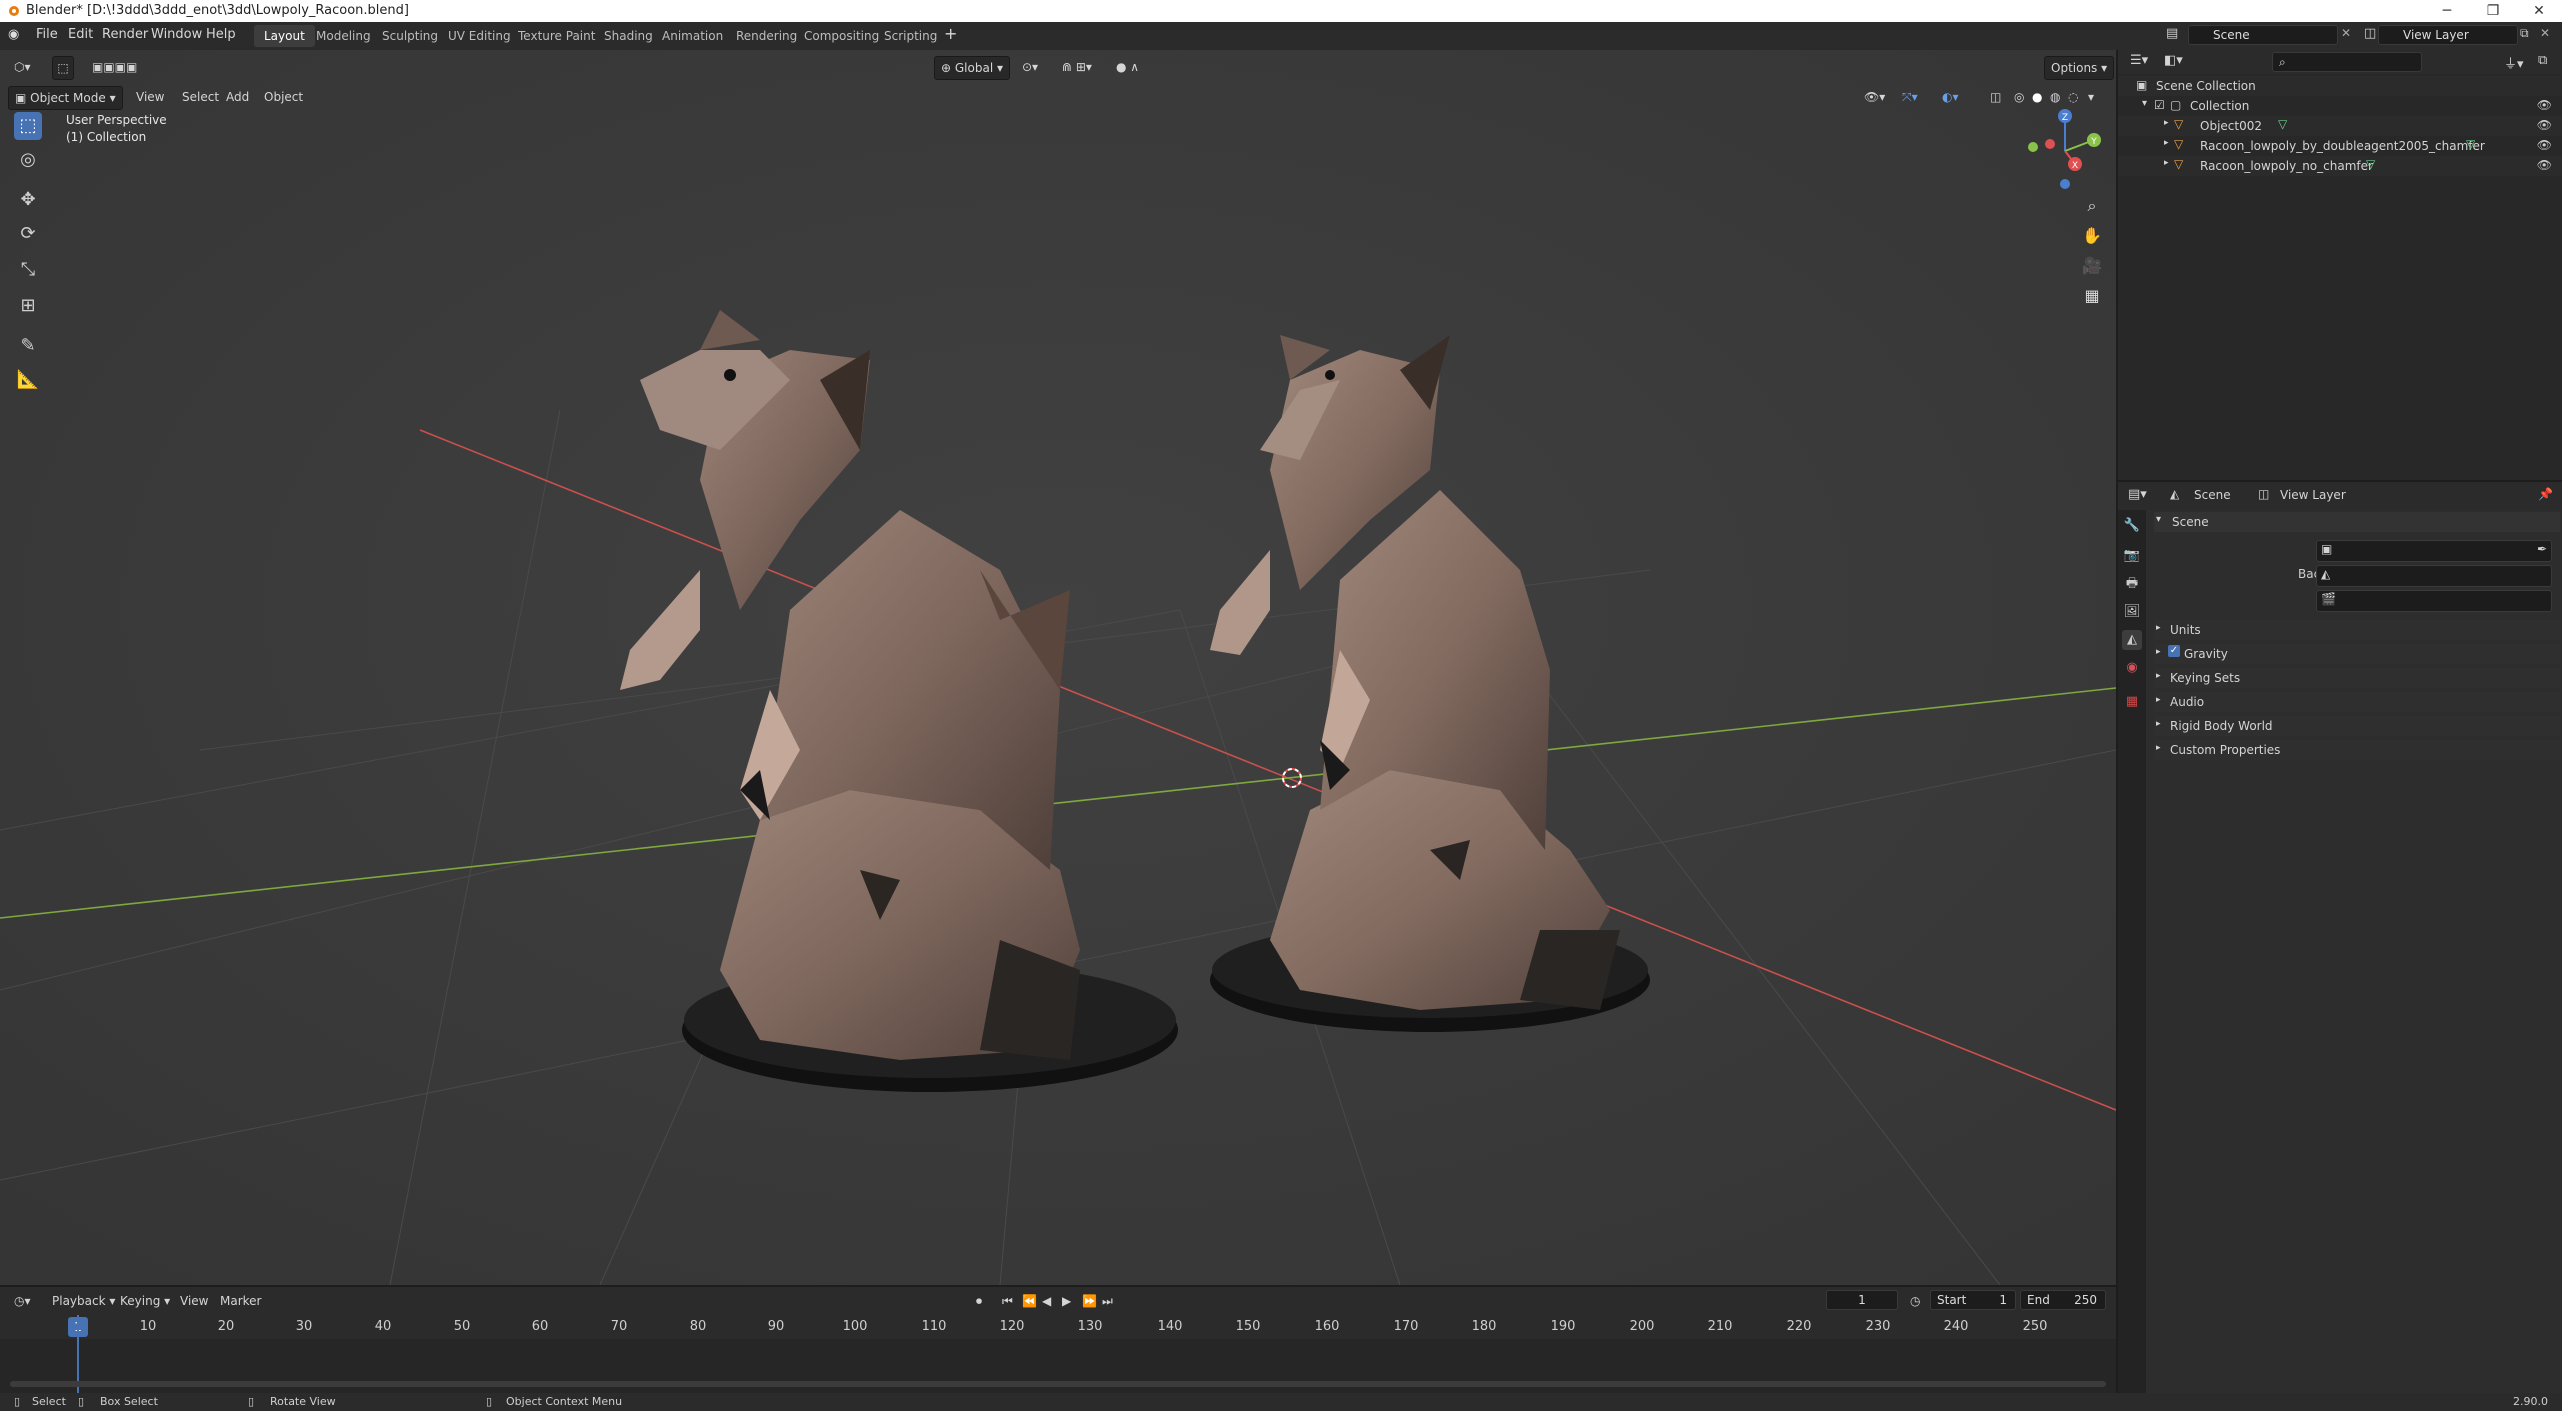 The image size is (2562, 1411). What do you see at coordinates (28, 270) in the screenshot?
I see `scale-tool-icon: ⤡` at bounding box center [28, 270].